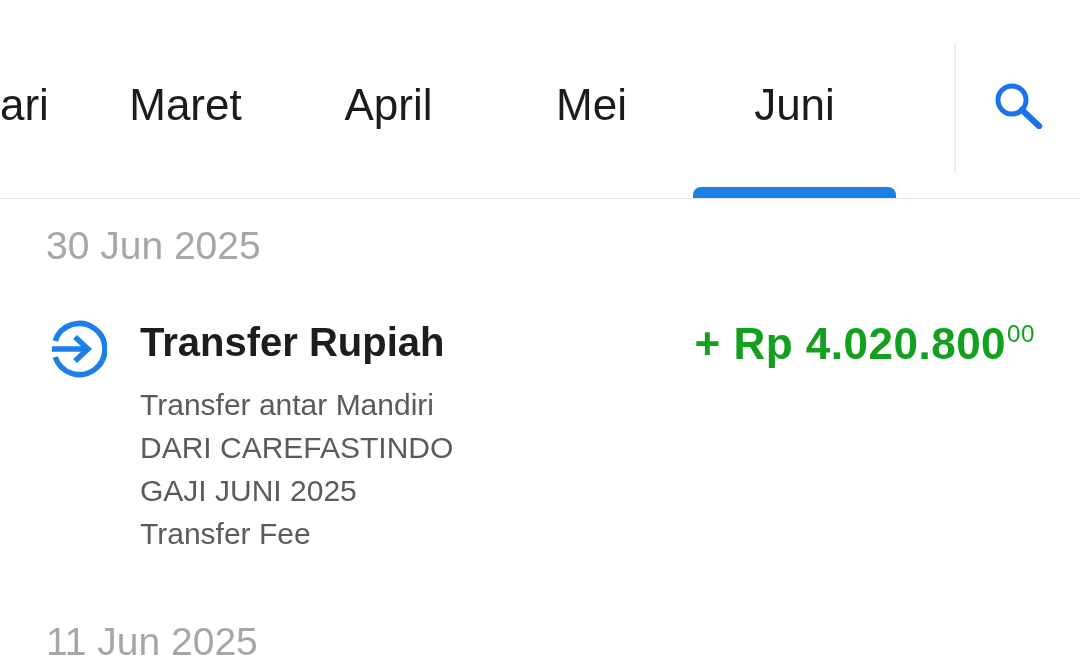 The image size is (1080, 667). What do you see at coordinates (42, 99) in the screenshot?
I see `month-tab: ari` at bounding box center [42, 99].